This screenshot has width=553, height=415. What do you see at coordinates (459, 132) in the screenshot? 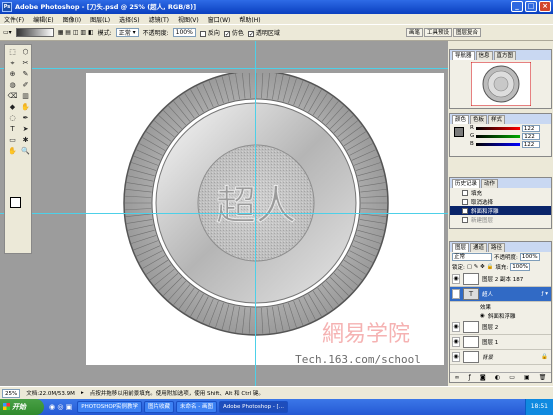
I see `color-fg-swatch` at bounding box center [459, 132].